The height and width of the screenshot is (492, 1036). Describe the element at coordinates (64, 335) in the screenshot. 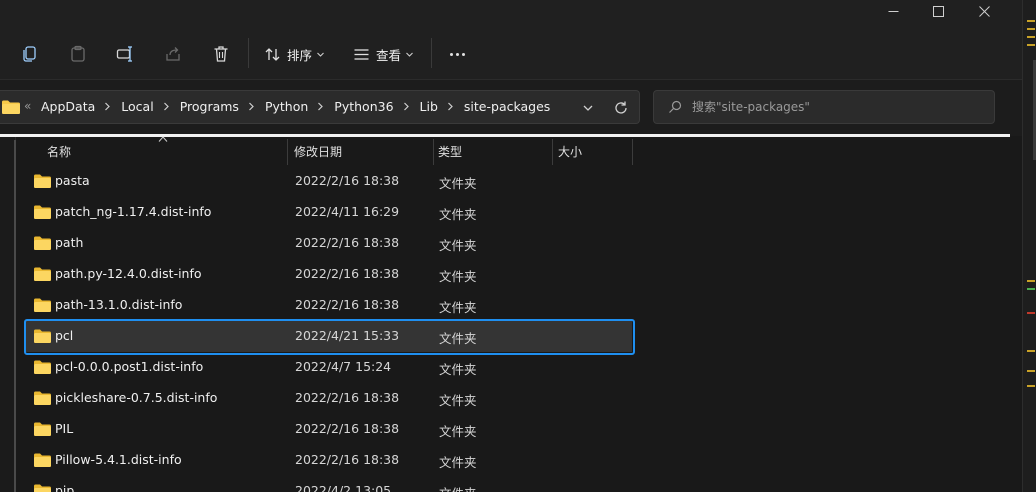

I see `file-name: pcl` at that location.